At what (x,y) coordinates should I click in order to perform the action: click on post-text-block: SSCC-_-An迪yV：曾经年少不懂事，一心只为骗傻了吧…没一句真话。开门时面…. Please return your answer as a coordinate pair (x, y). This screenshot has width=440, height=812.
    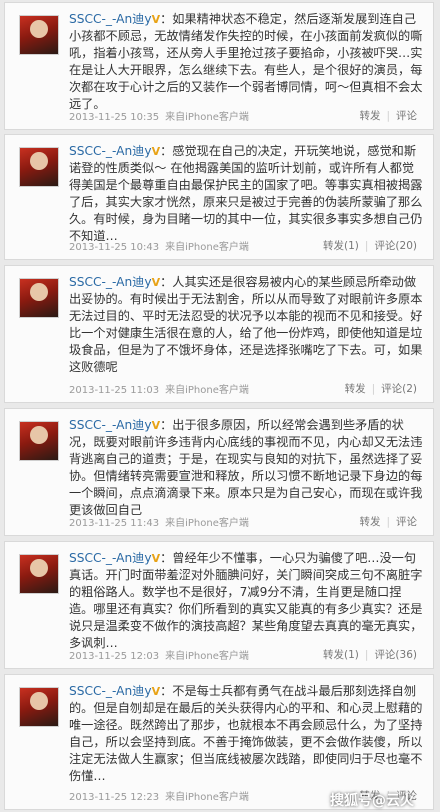
    Looking at the image, I should click on (246, 601).